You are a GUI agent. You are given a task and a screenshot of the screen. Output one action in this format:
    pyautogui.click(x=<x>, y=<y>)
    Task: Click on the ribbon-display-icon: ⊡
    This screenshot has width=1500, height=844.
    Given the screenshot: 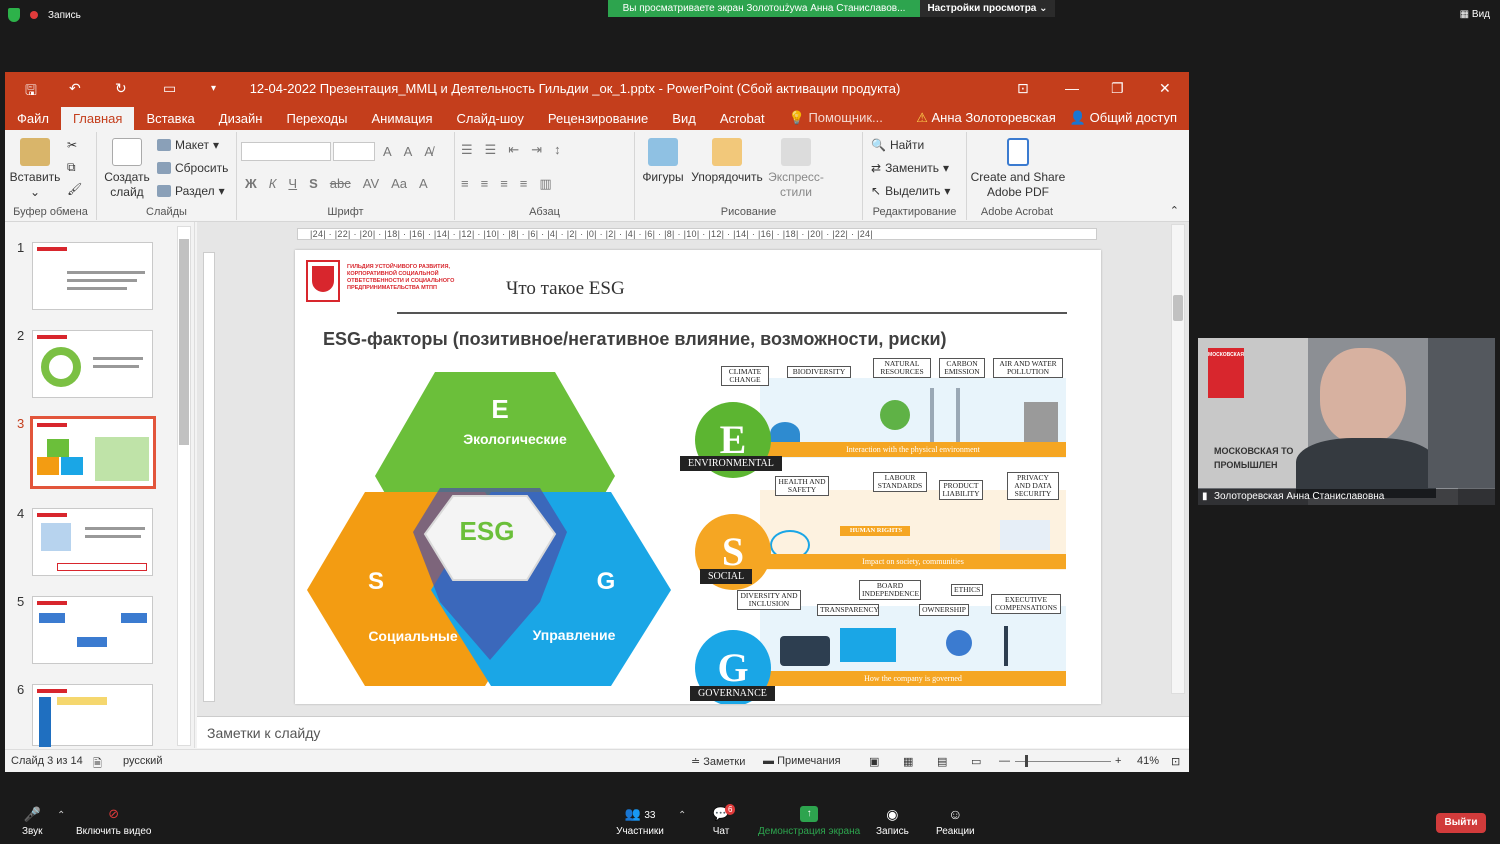 What is the action you would take?
    pyautogui.click(x=1023, y=88)
    